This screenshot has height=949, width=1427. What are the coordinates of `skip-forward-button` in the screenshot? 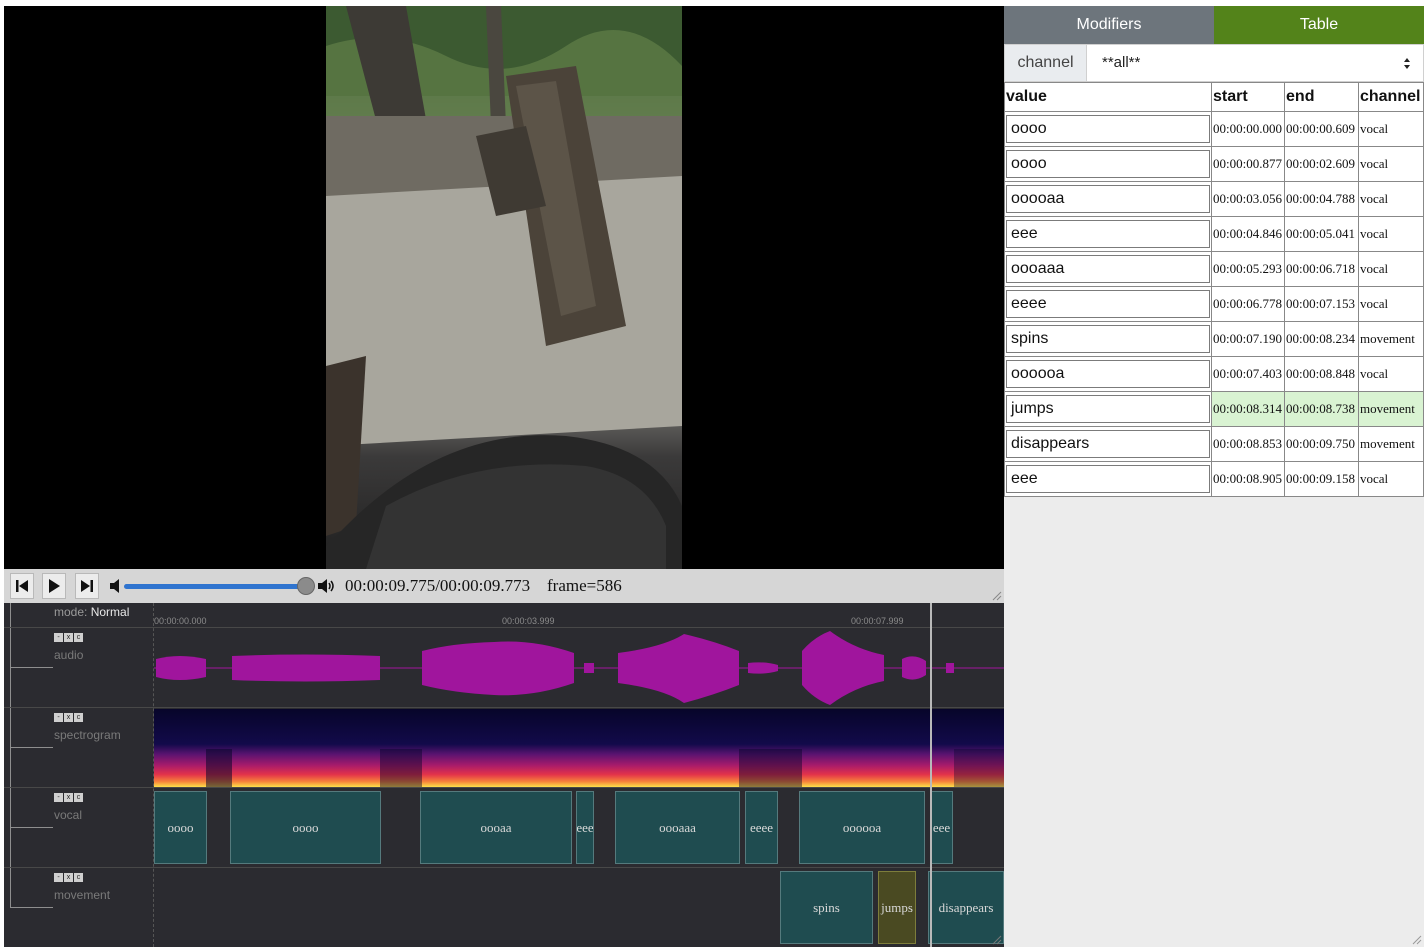 It's located at (87, 586).